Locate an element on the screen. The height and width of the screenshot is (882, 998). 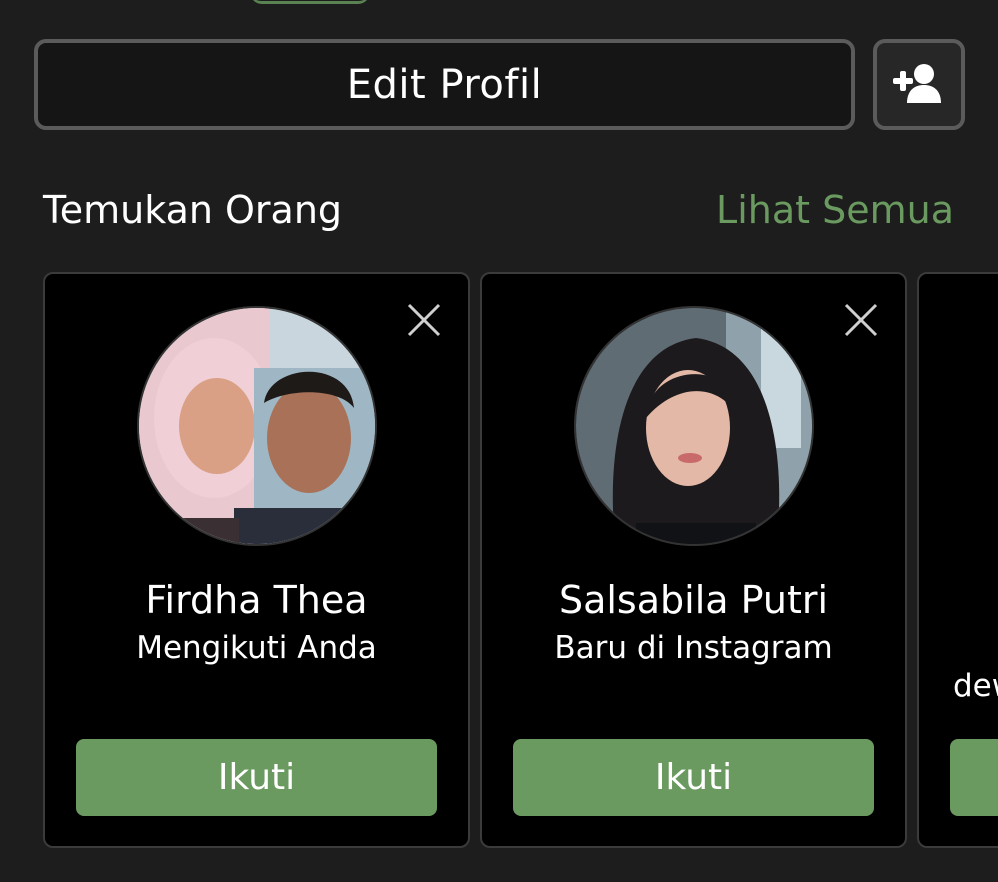
follow-button is located at coordinates (974, 777).